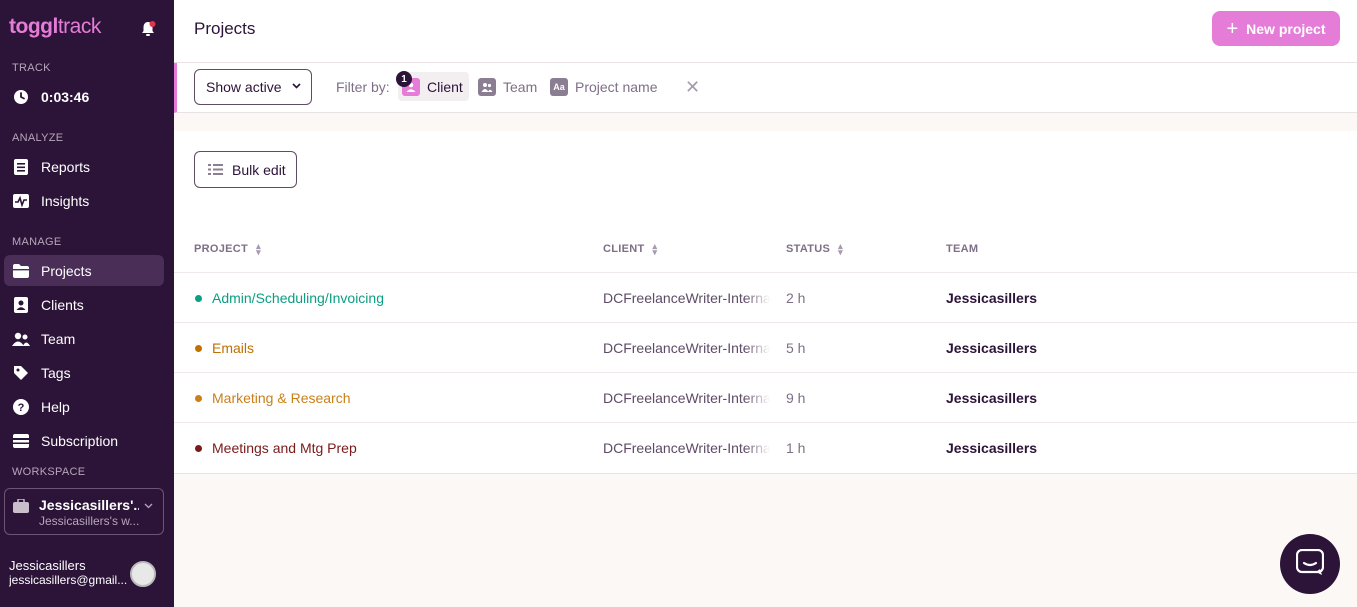 This screenshot has height=607, width=1357. Describe the element at coordinates (84, 372) in the screenshot. I see `sidebar-item-tags: Tags` at that location.